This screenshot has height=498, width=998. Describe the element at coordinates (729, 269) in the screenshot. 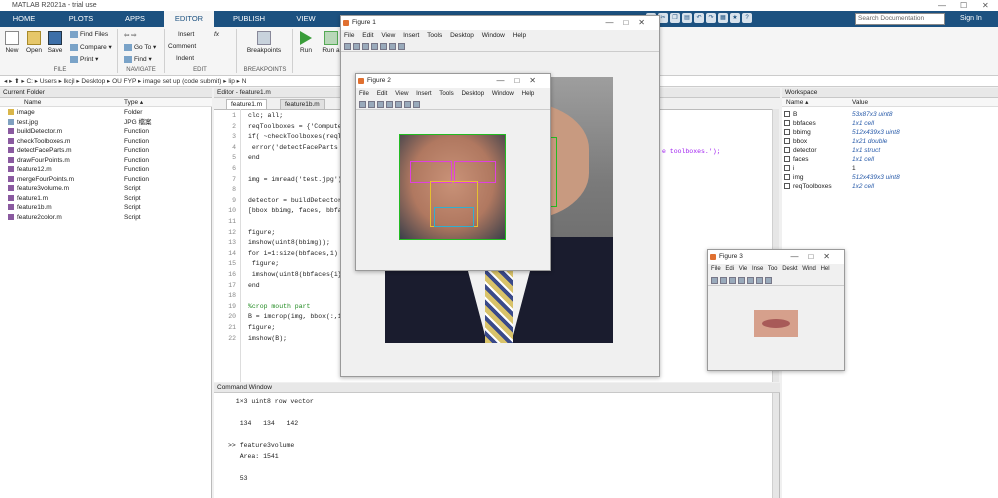

I see `figure3-menu-edit: Edi` at that location.